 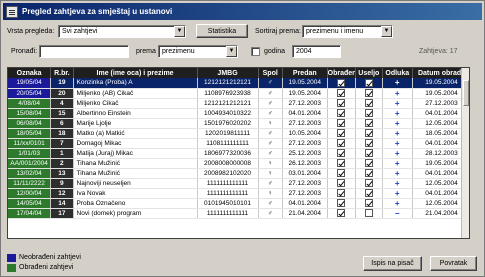 What do you see at coordinates (62, 73) in the screenshot?
I see `col-header: R.br.` at bounding box center [62, 73].